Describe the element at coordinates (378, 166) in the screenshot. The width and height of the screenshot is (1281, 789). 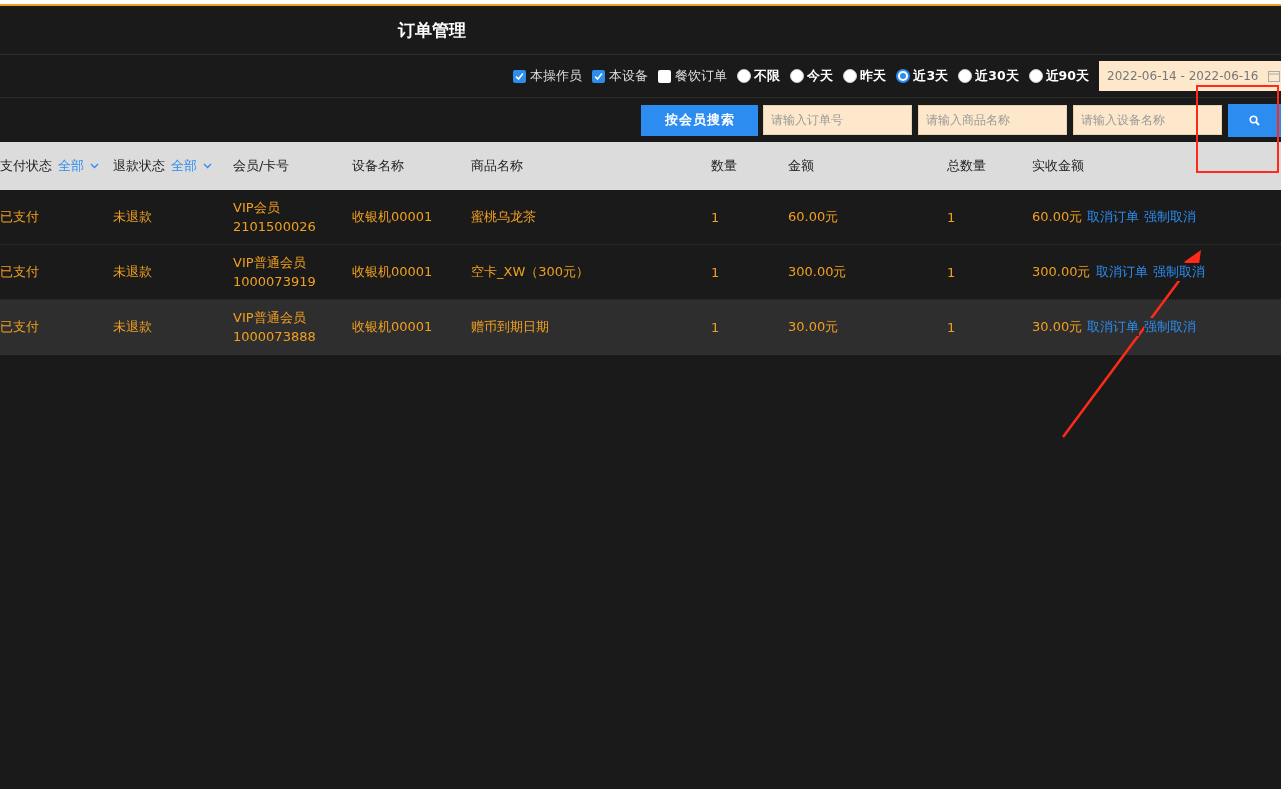
I see `column-header: 设备名称` at that location.